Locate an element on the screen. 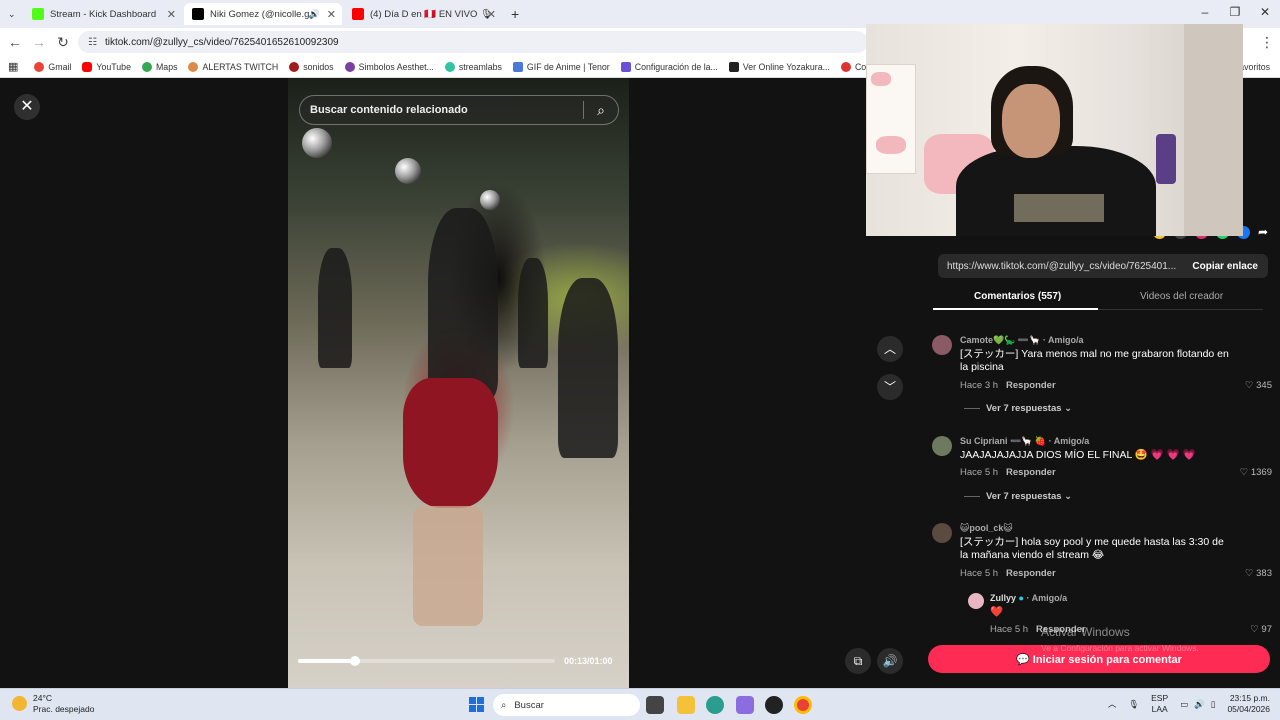 This screenshot has height=720, width=1280. tab-creator-videos: Videos del creador is located at coordinates (1181, 296).